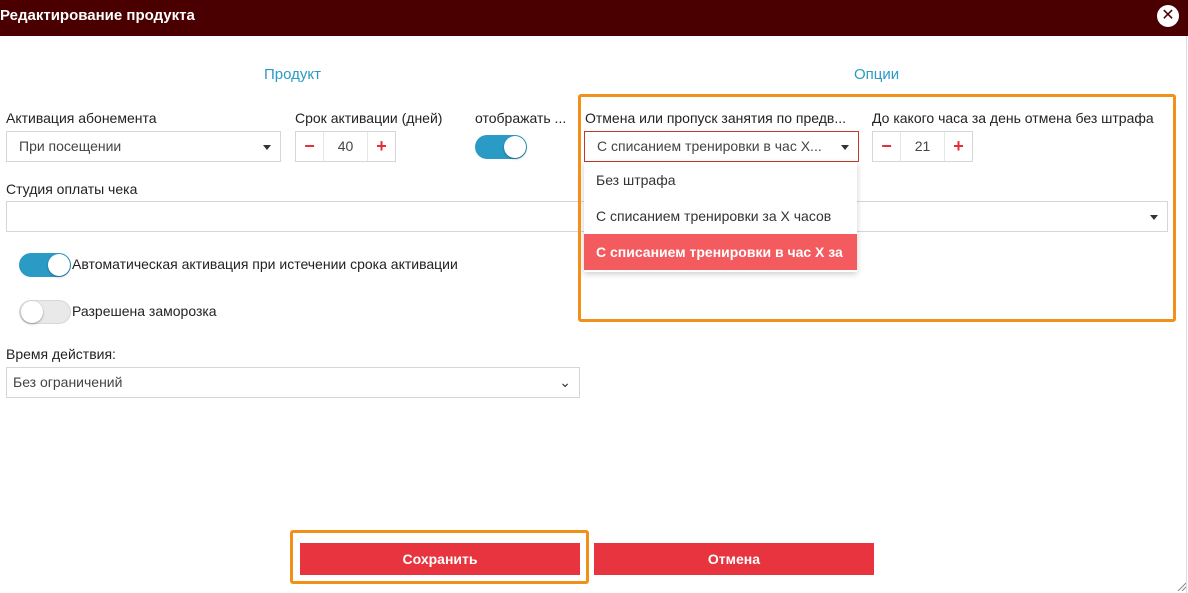 The height and width of the screenshot is (593, 1188). Describe the element at coordinates (45, 312) in the screenshot. I see `freeze-allowed-toggle` at that location.